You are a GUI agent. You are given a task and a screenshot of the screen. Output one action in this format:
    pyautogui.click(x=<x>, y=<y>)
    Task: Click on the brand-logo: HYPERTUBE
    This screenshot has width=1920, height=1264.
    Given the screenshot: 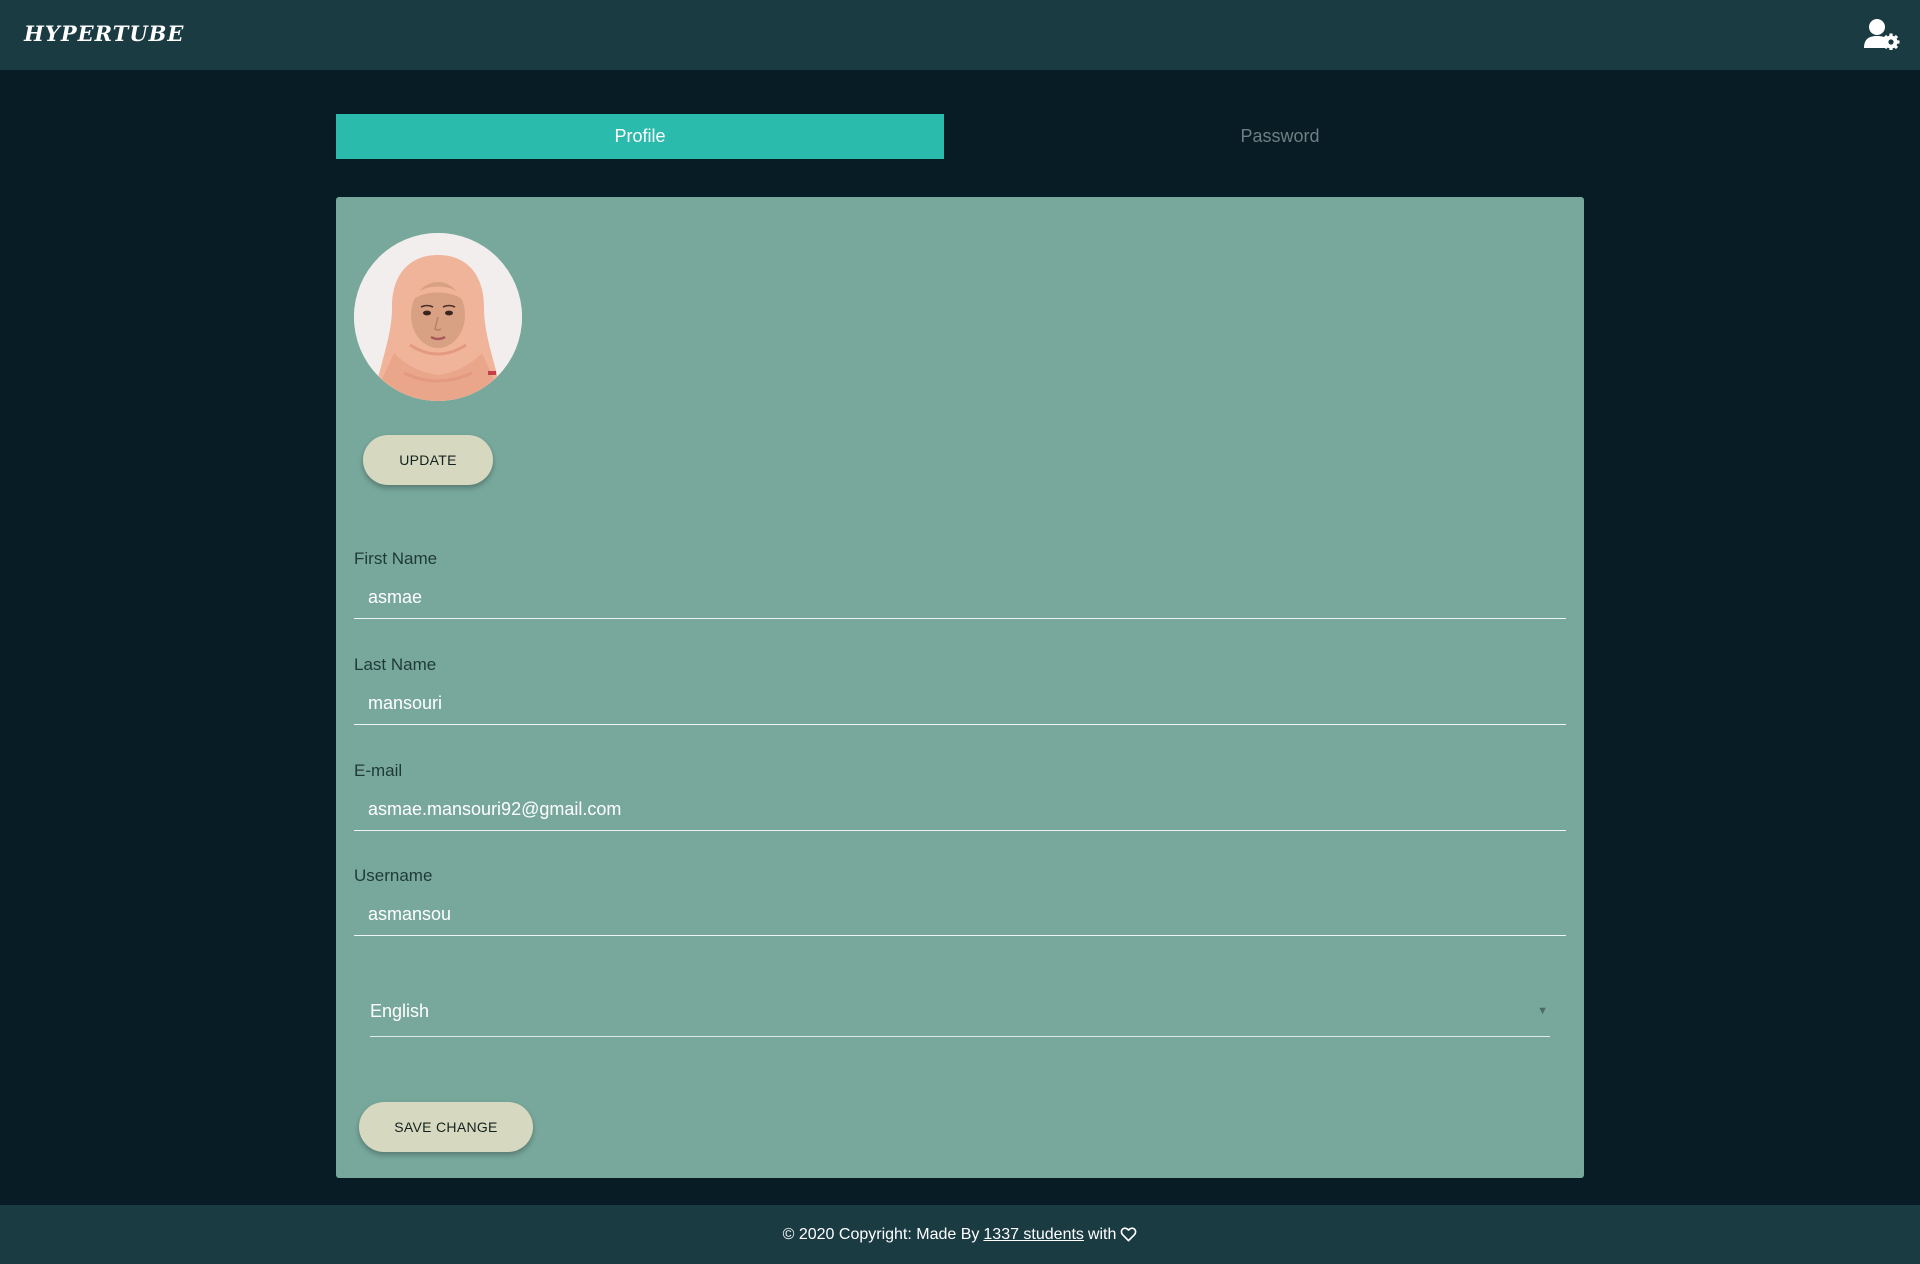 What is the action you would take?
    pyautogui.click(x=104, y=33)
    